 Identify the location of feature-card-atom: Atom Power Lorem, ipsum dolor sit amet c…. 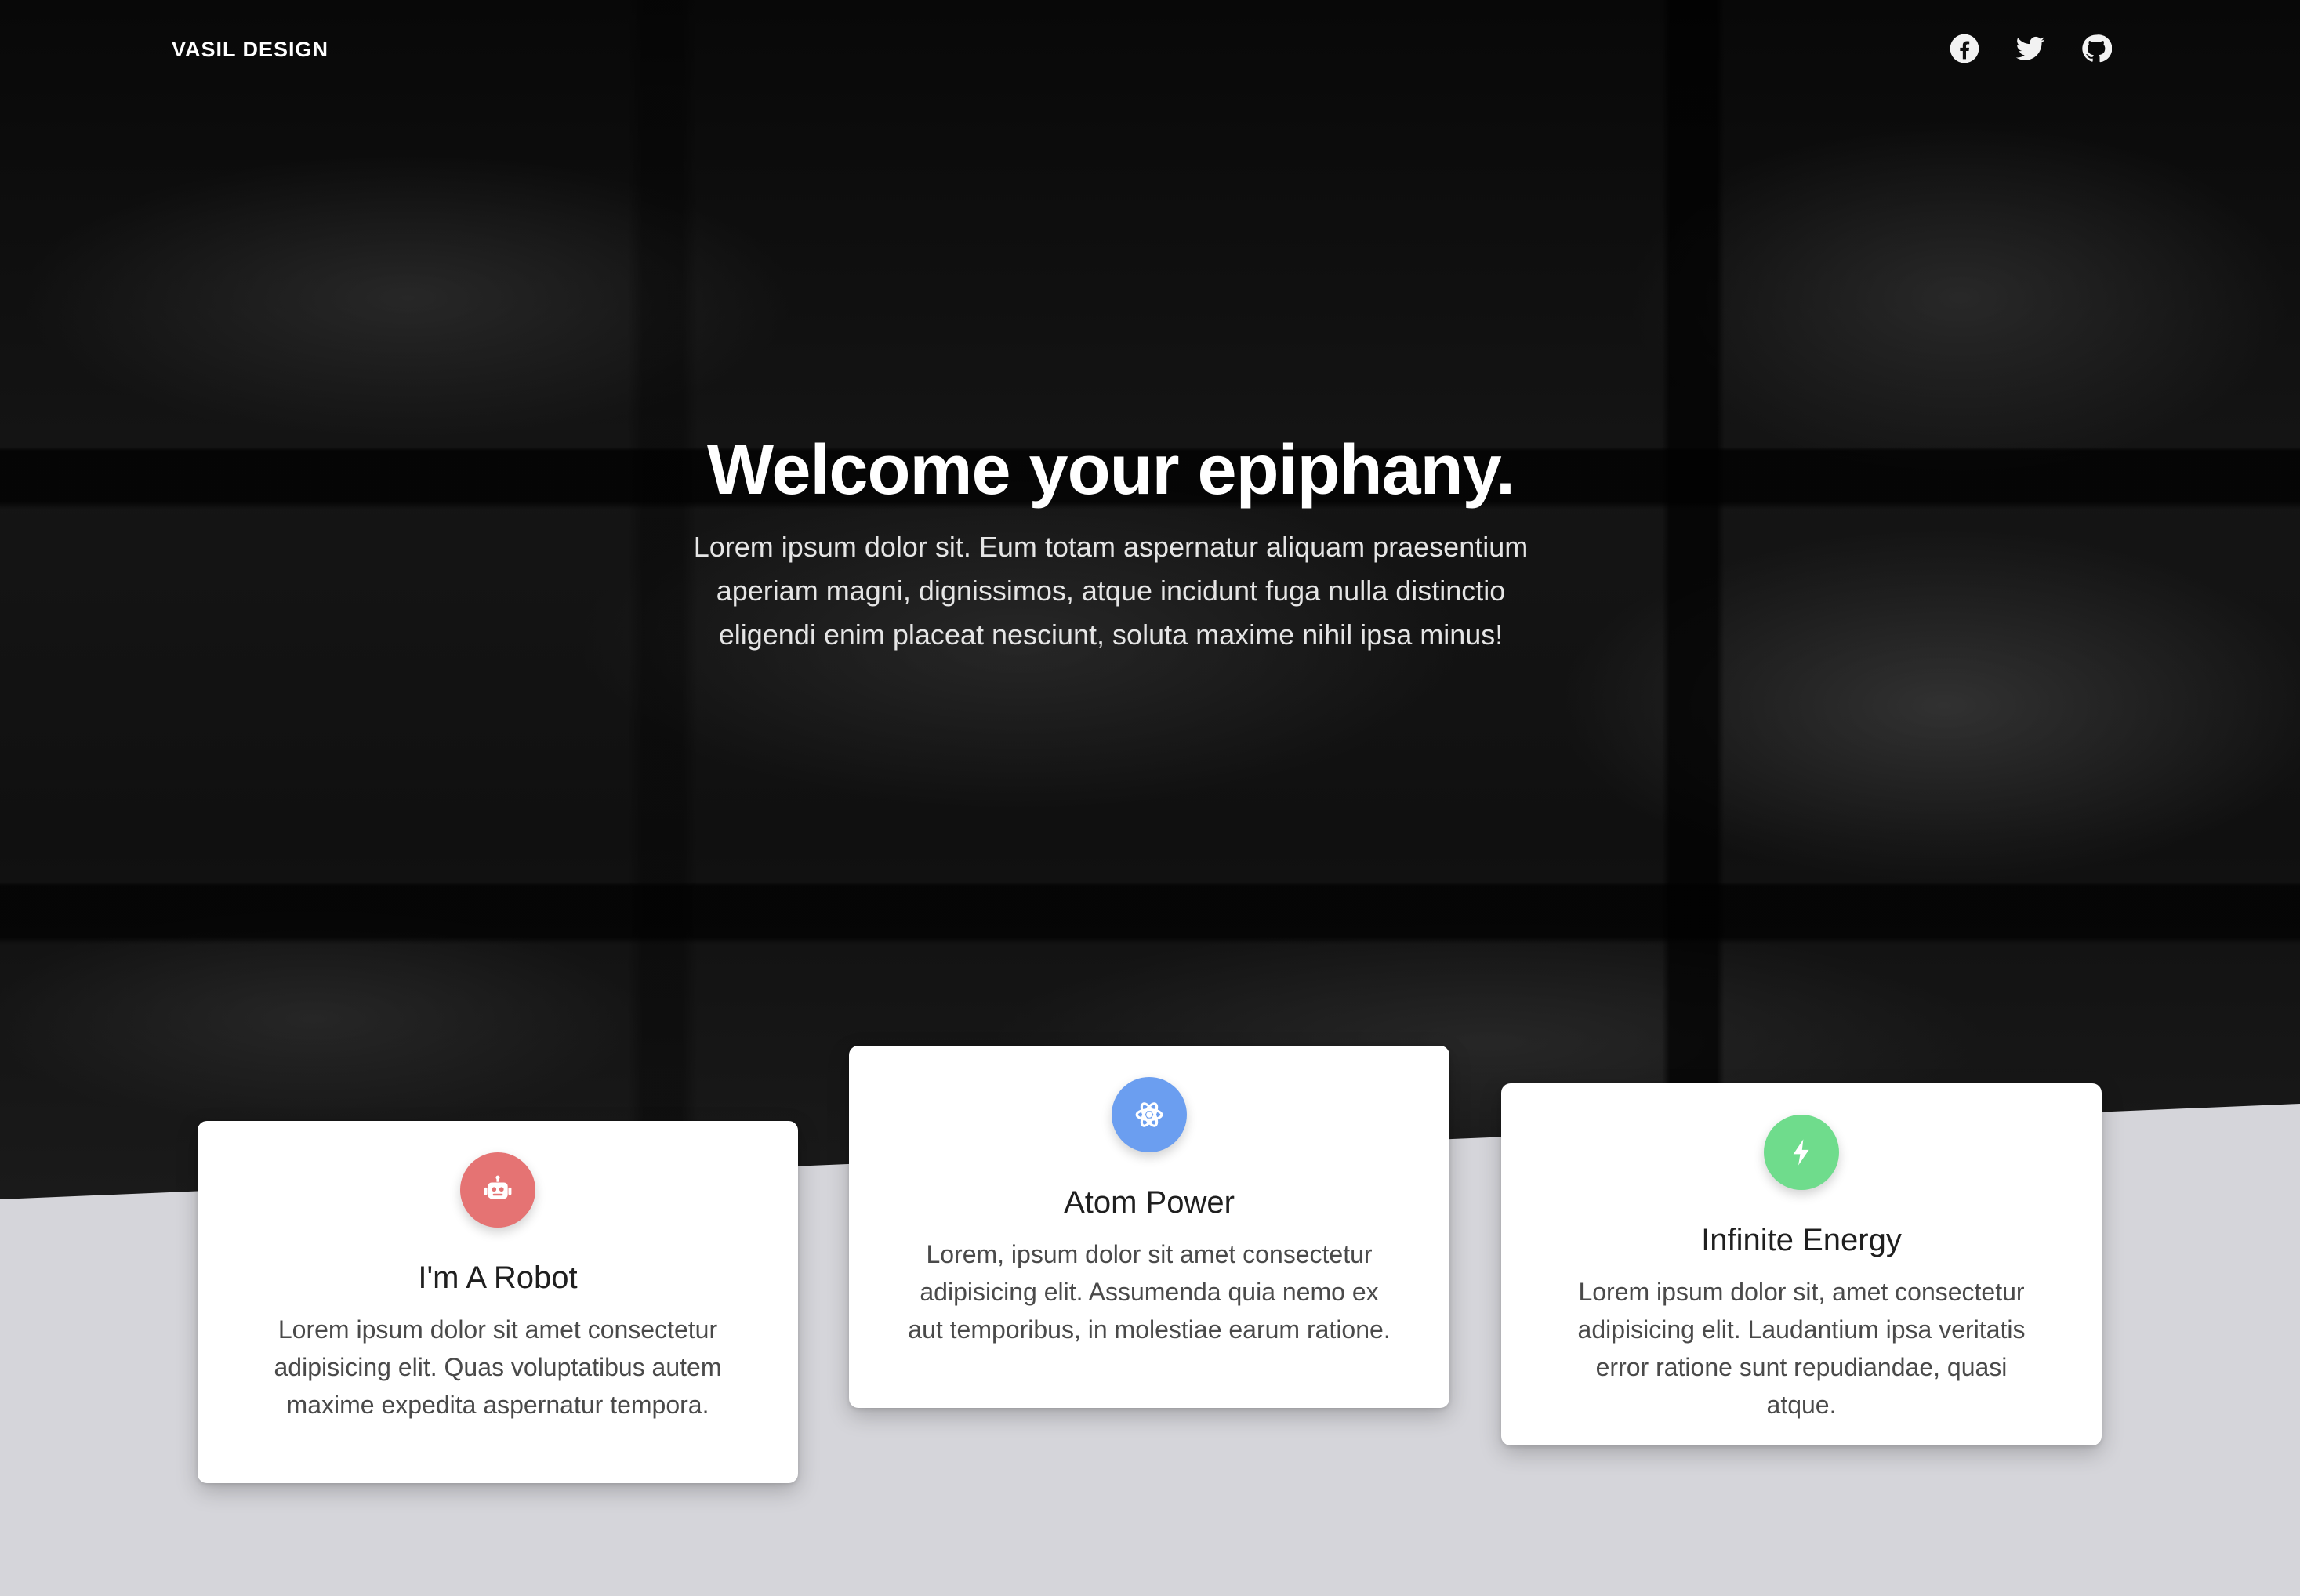
(1149, 1227).